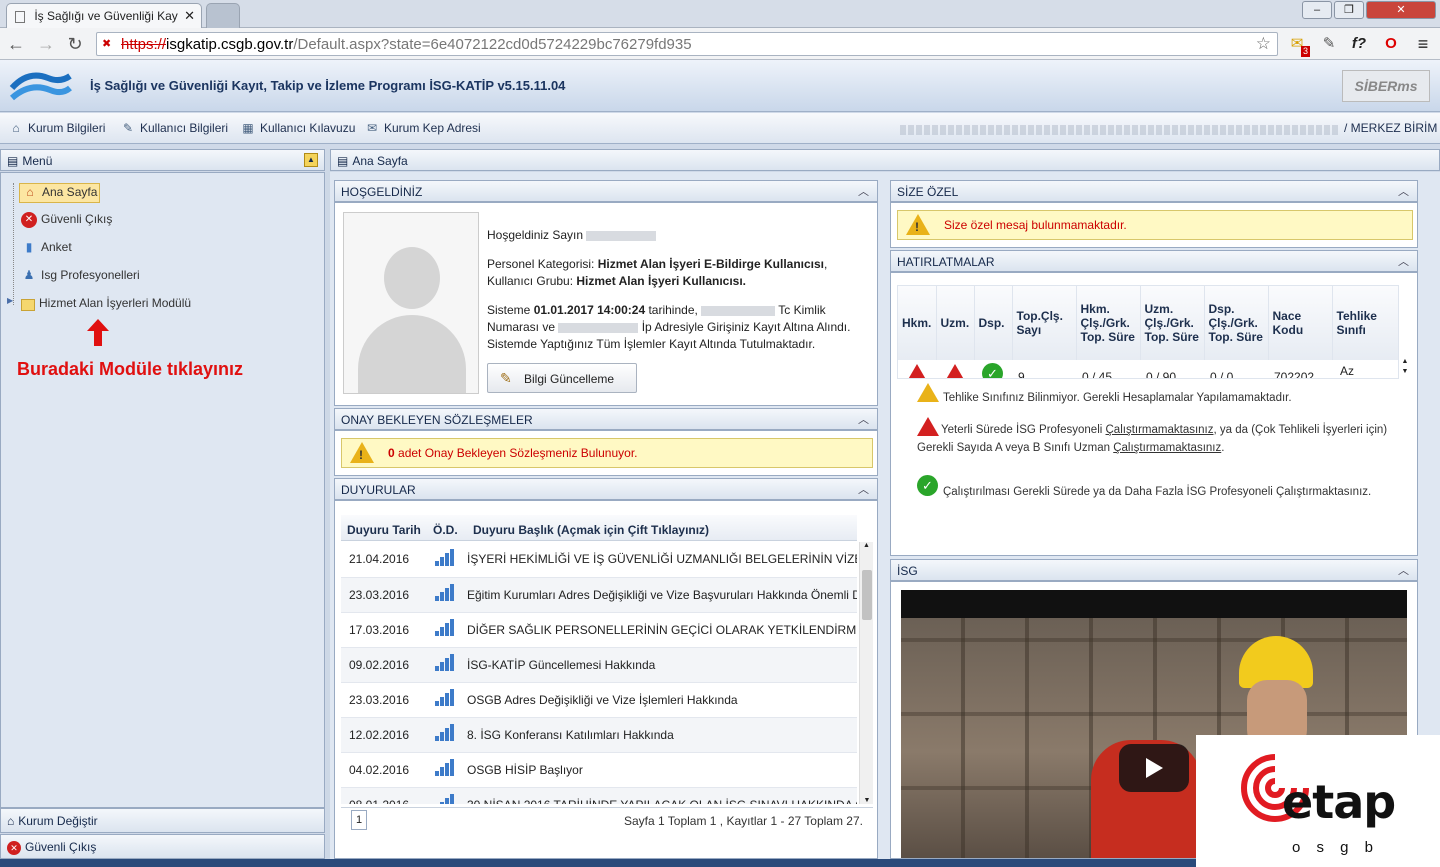 The image size is (1440, 867). I want to click on tab-ana-sayfa: Ana Sayfa, so click(379, 161).